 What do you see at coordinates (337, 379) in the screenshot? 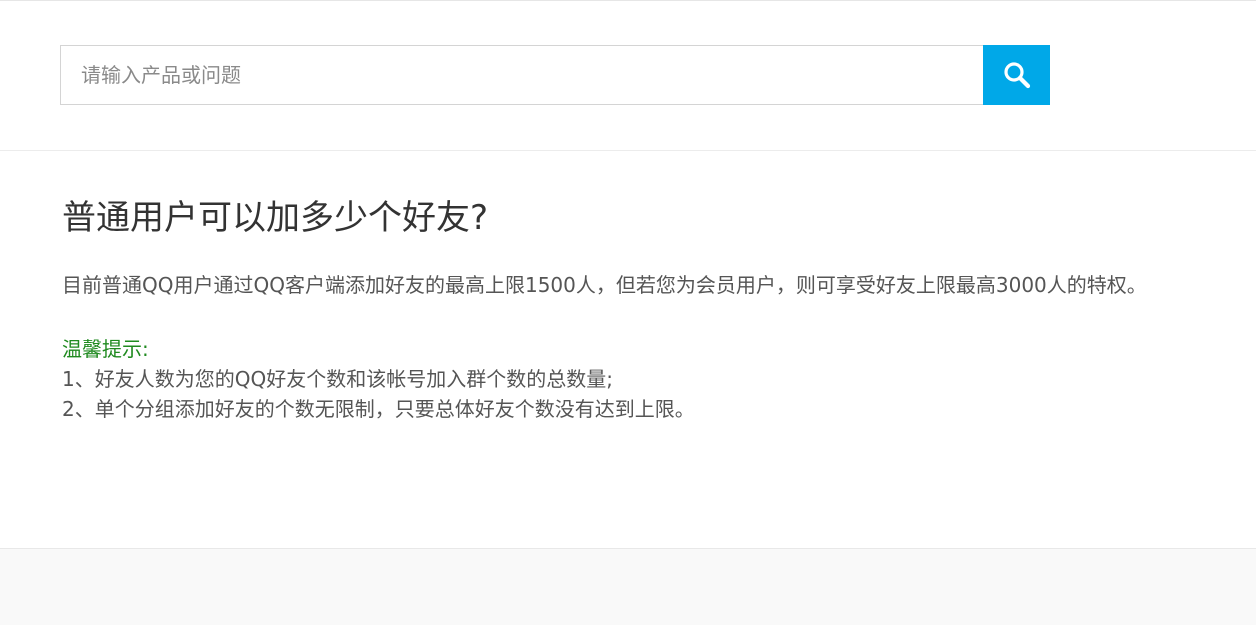
I see `tip-item: 1、好友人数为您的QQ好友个数和该帐号加入群个数的总数量;` at bounding box center [337, 379].